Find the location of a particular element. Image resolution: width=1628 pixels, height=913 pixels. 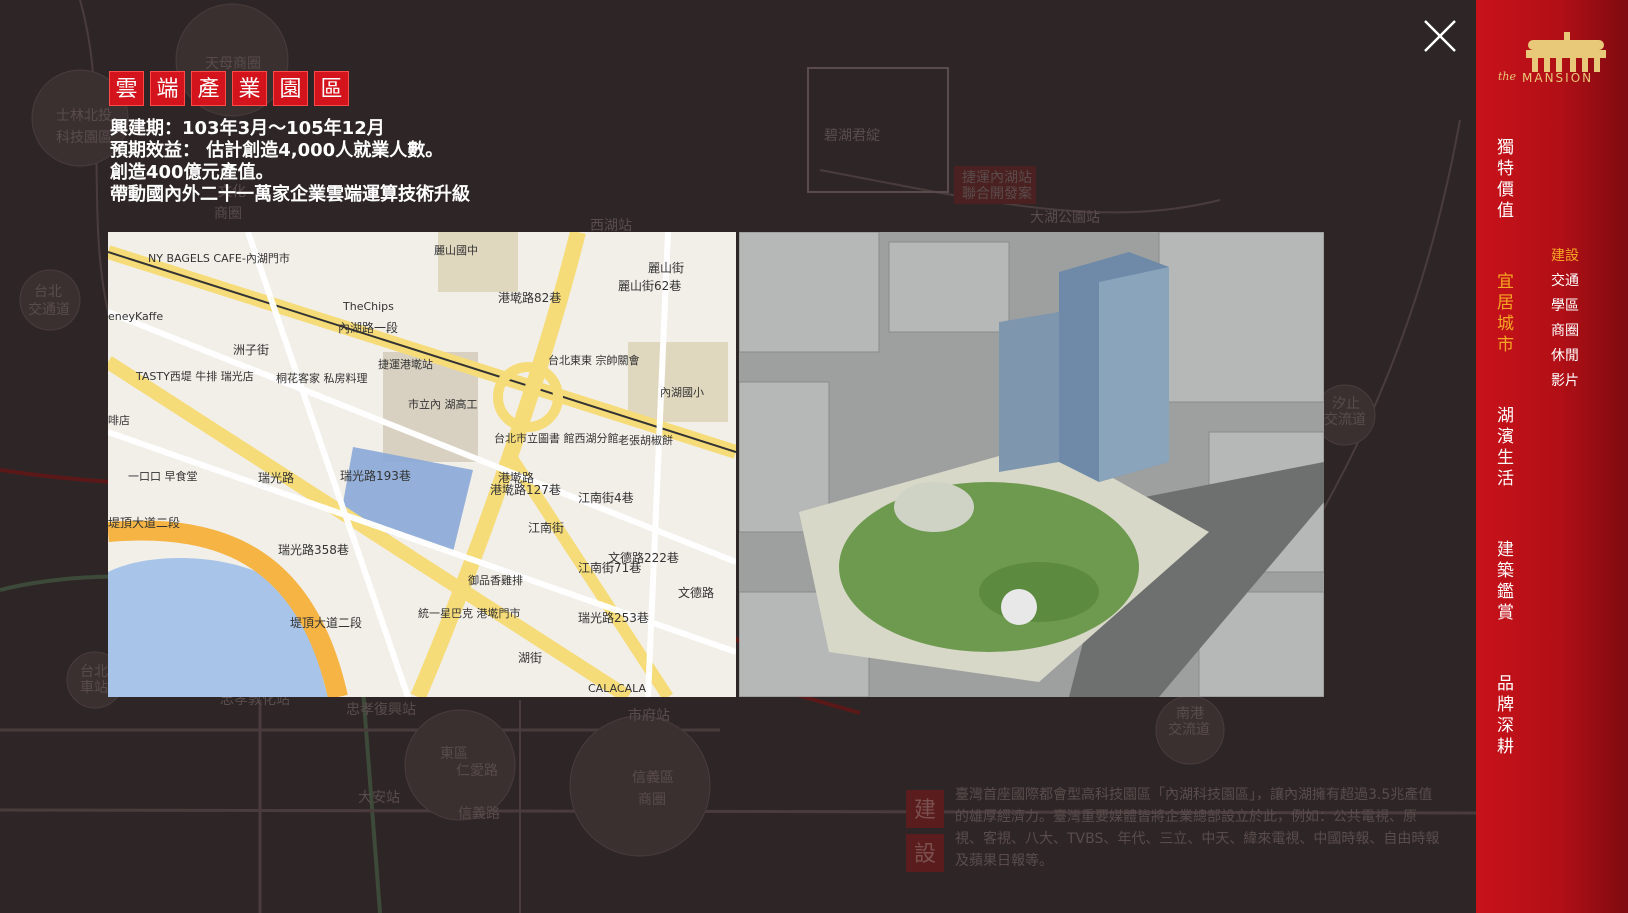

bg-label: 市府站 is located at coordinates (649, 715).